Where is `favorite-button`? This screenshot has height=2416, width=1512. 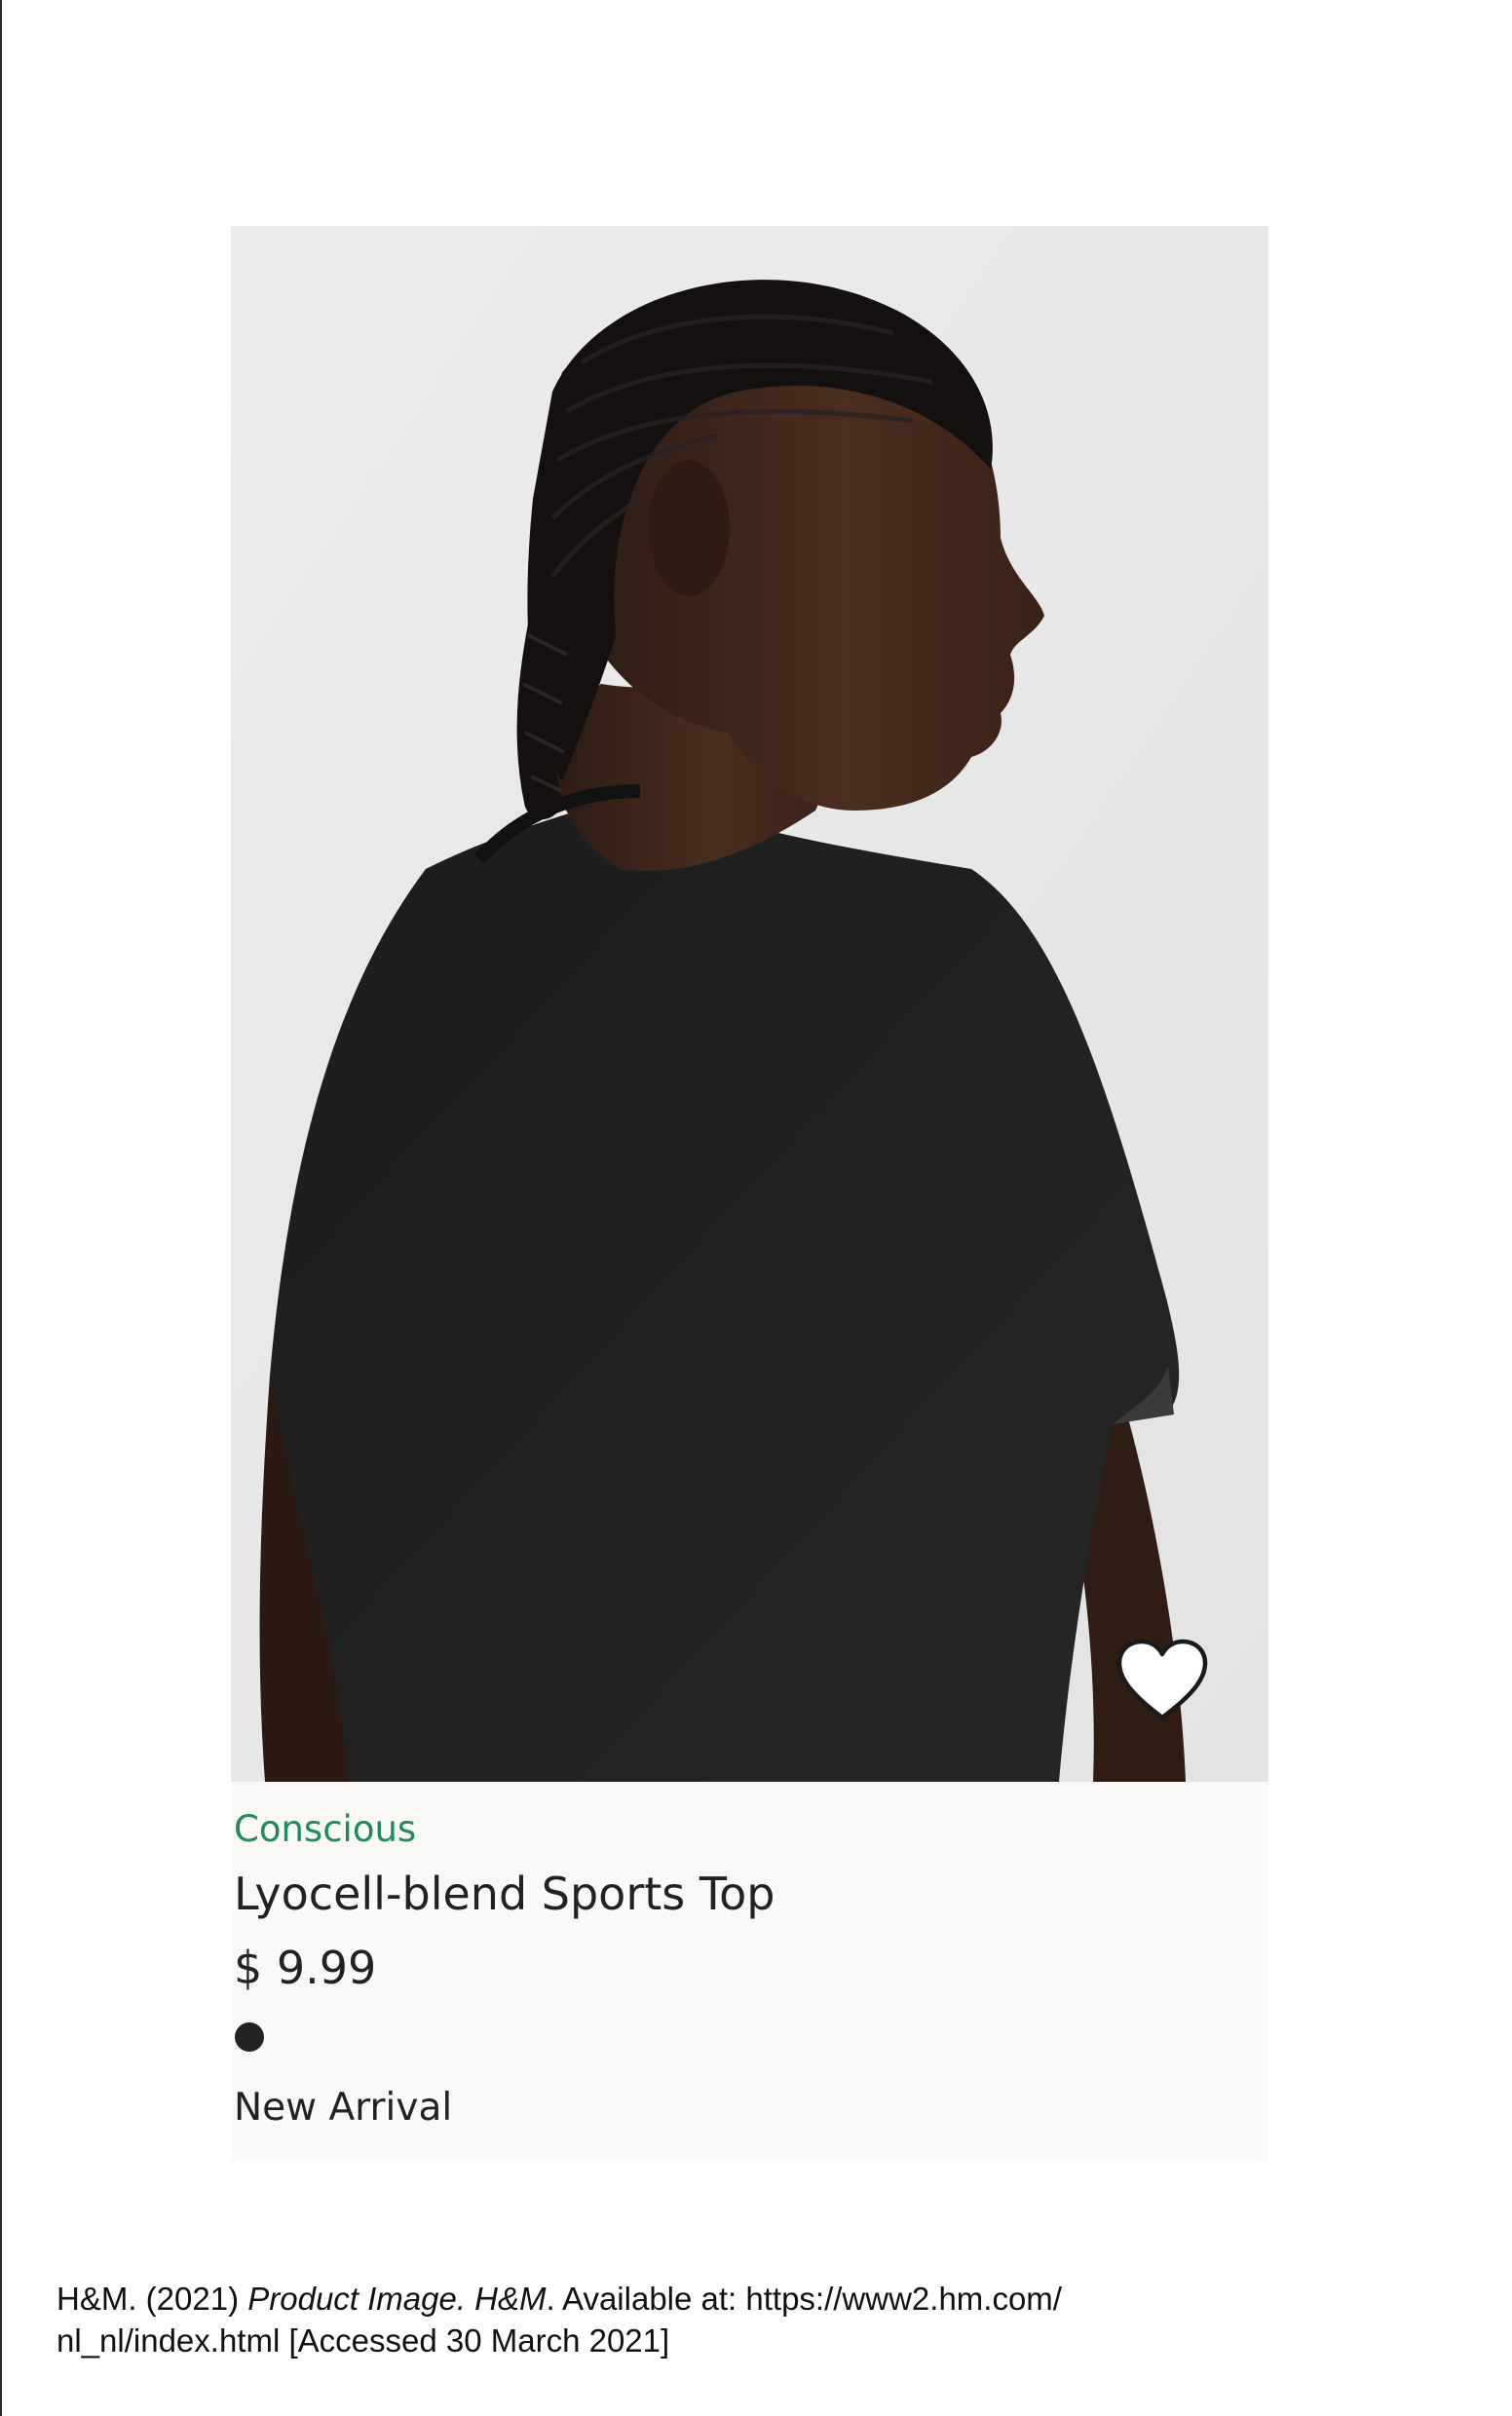
favorite-button is located at coordinates (1163, 1680).